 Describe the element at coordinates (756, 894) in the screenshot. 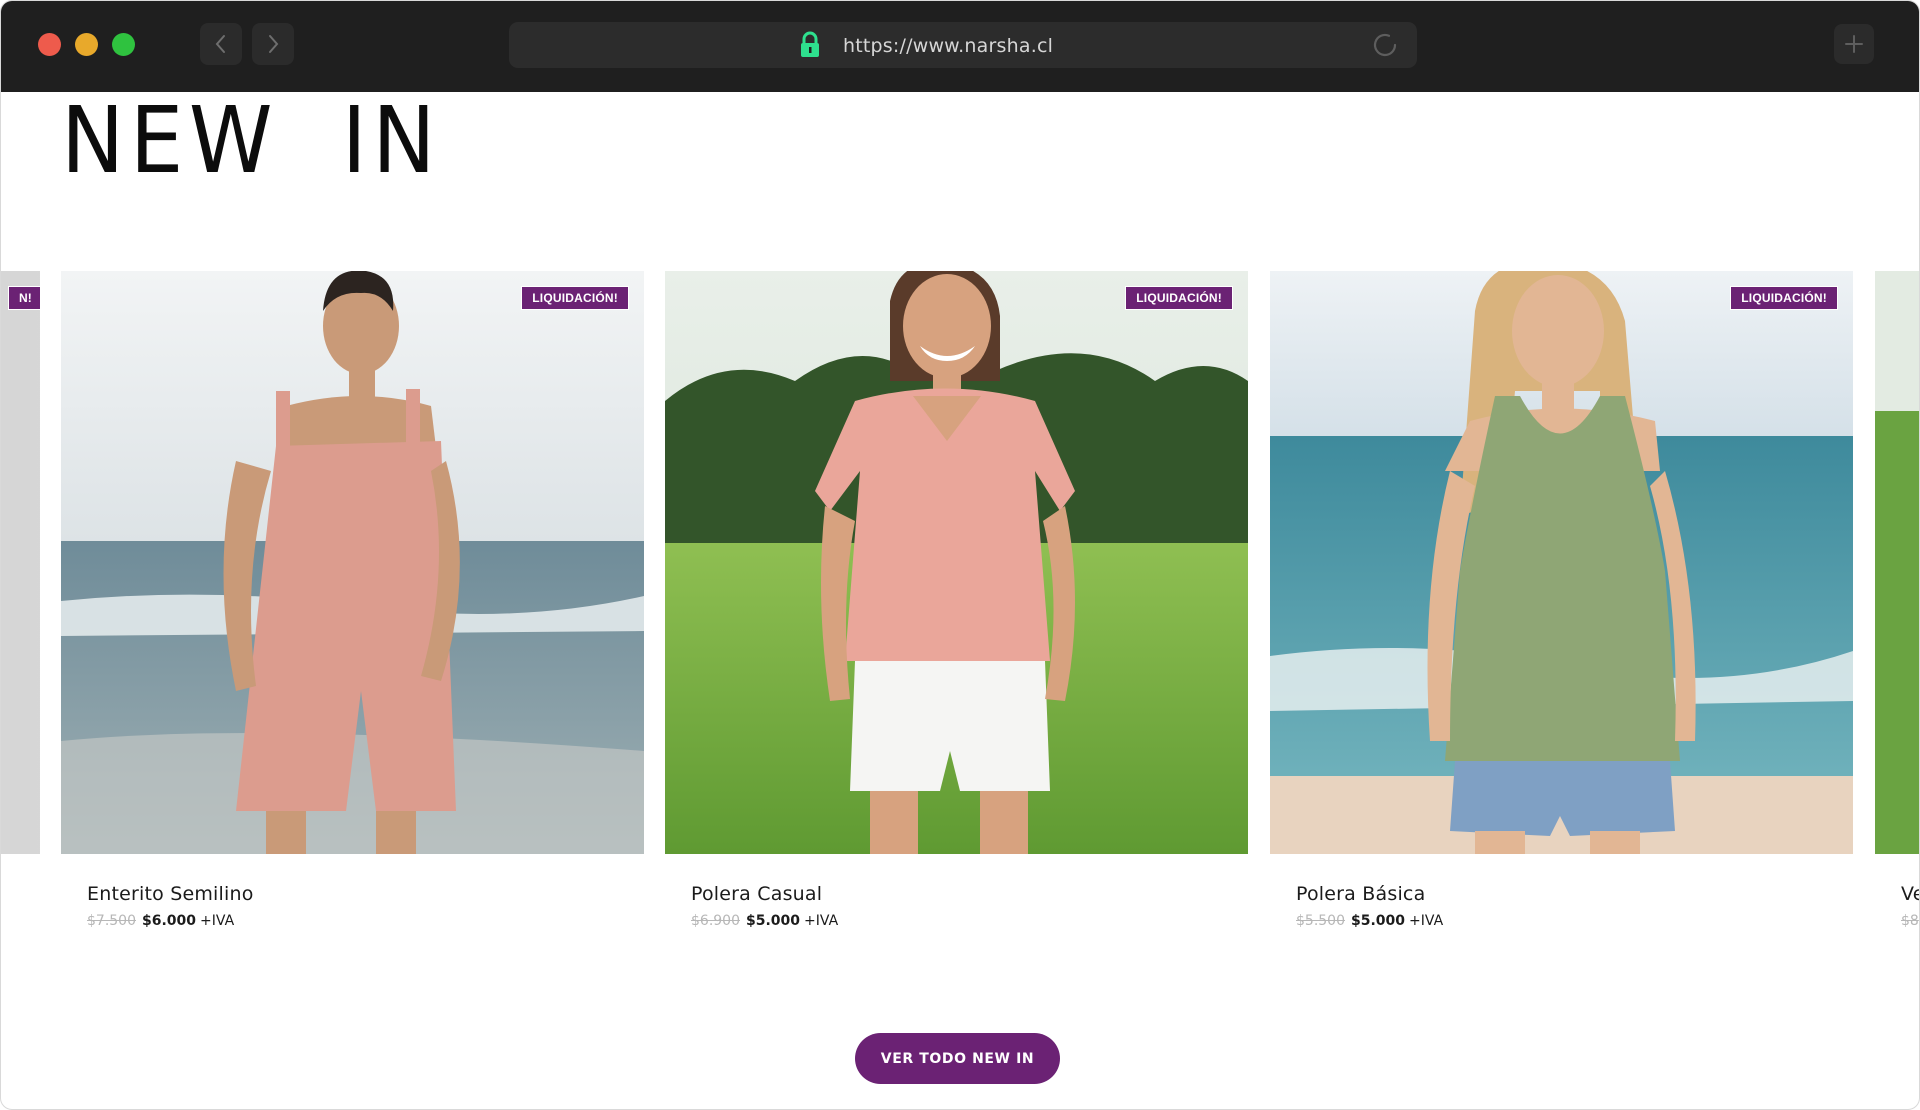

I see `product-name: Polera Casual` at that location.